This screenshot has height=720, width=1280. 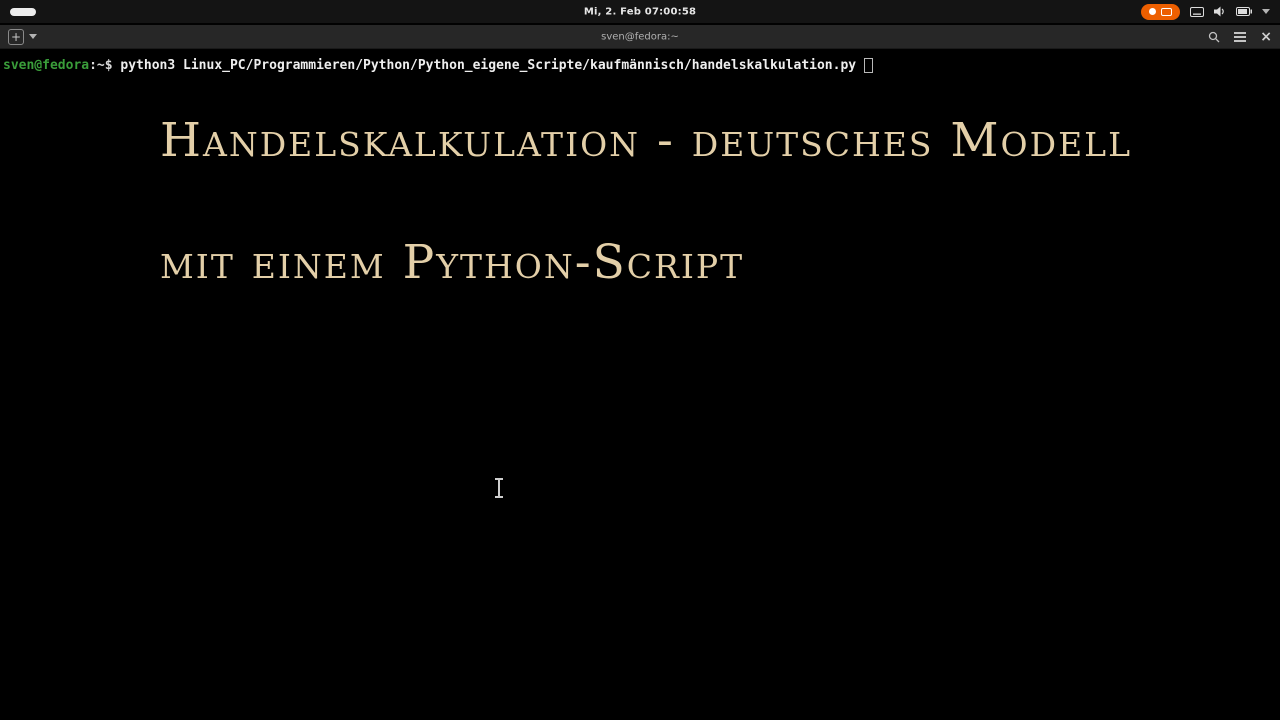 I want to click on new-tab-button: +, so click(x=16, y=36).